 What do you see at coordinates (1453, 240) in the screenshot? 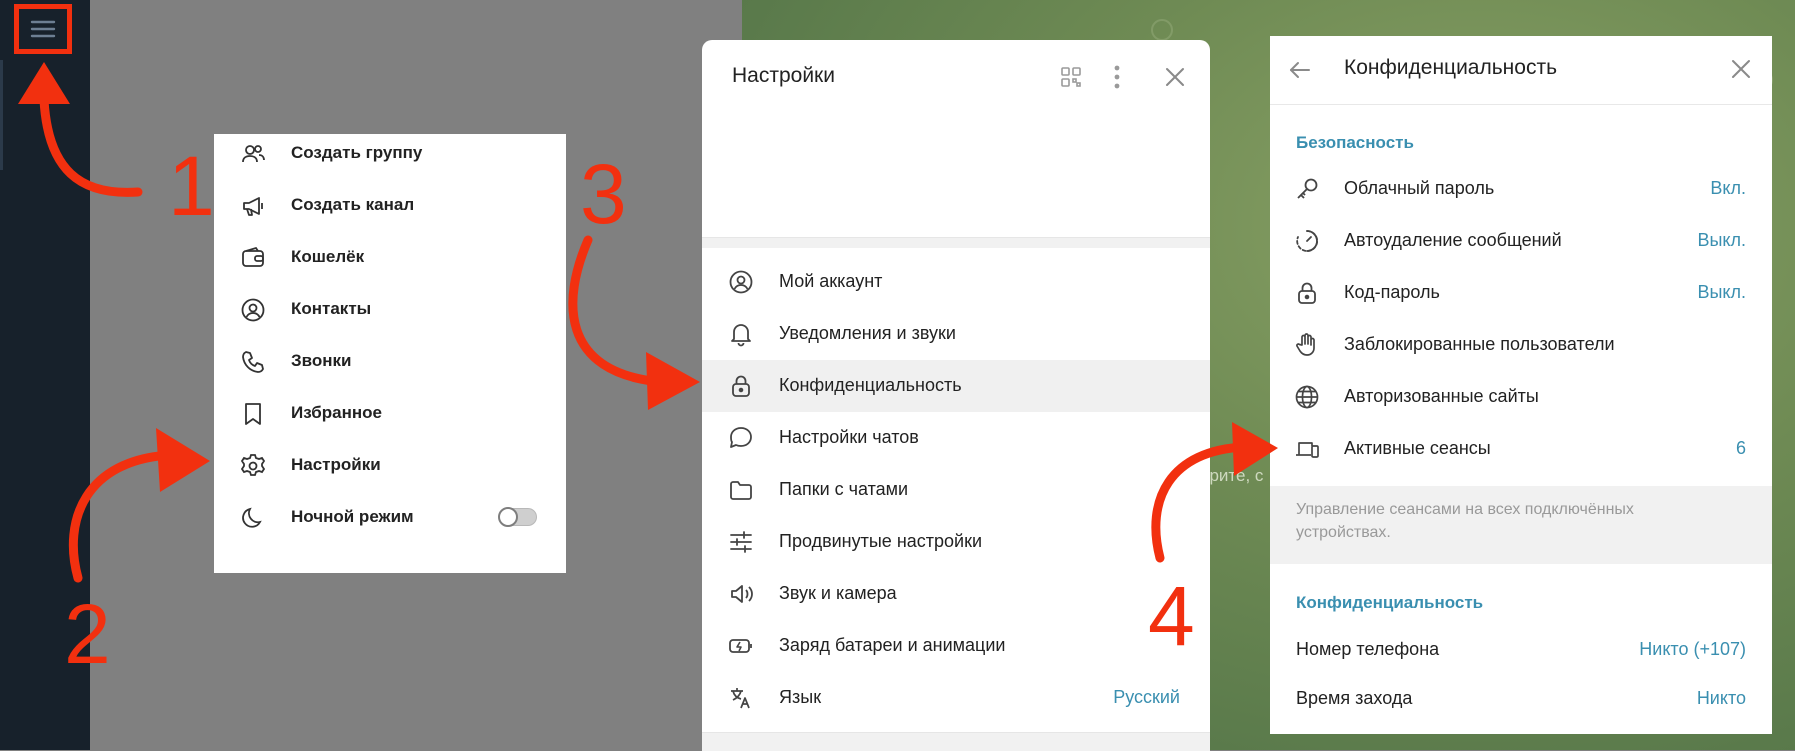
I see `privacy-item-label: Автоудаление сообщений` at bounding box center [1453, 240].